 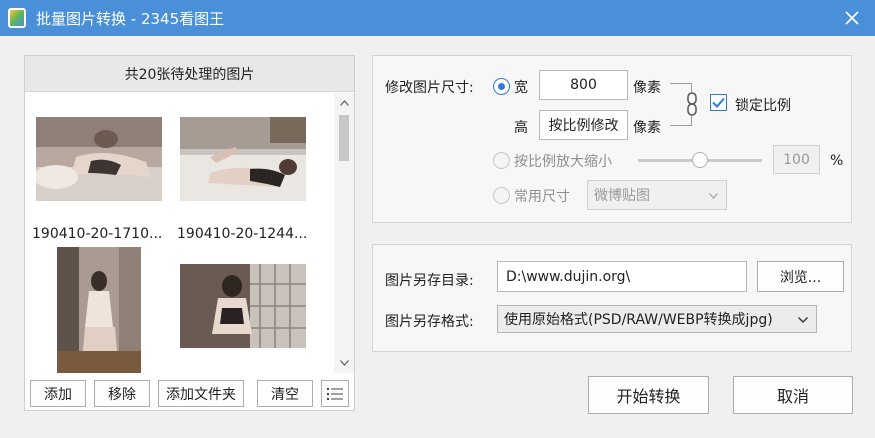 What do you see at coordinates (189, 74) in the screenshot?
I see `file-count-header: 共20张待处理的图片` at bounding box center [189, 74].